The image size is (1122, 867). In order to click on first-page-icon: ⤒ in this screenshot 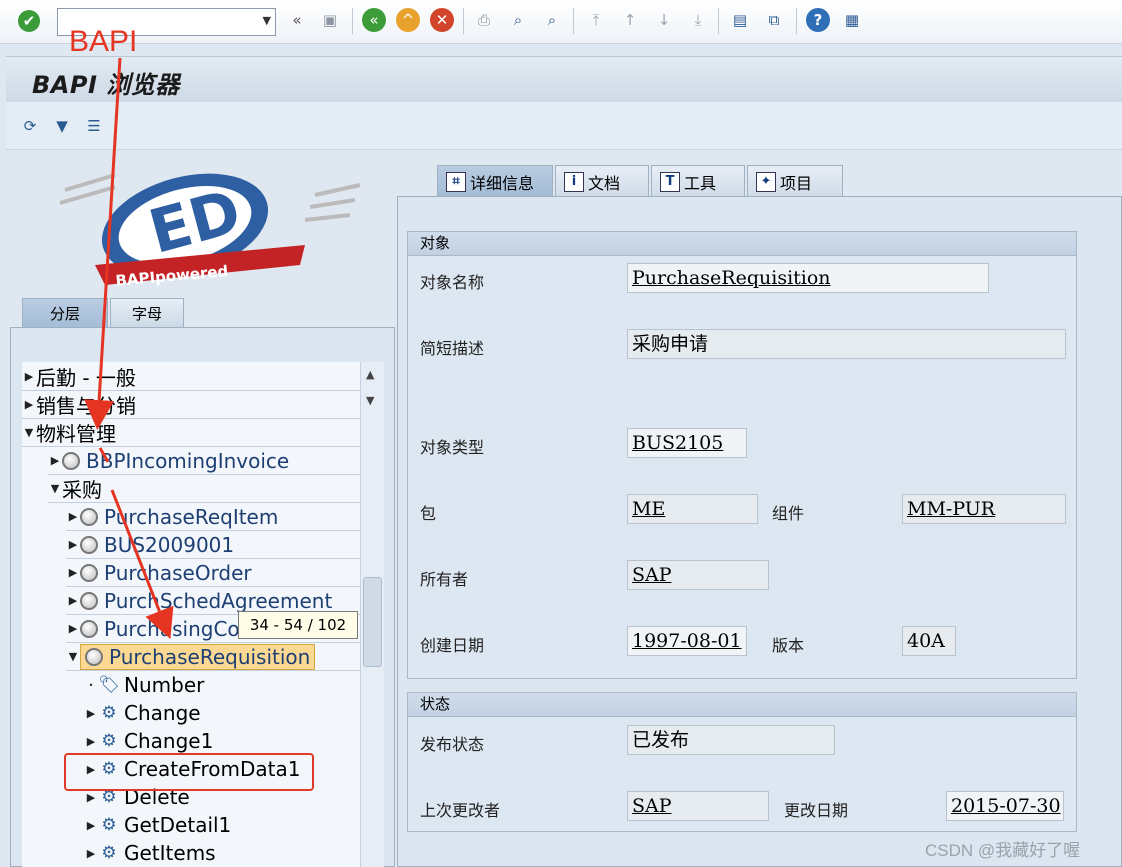, I will do `click(596, 20)`.